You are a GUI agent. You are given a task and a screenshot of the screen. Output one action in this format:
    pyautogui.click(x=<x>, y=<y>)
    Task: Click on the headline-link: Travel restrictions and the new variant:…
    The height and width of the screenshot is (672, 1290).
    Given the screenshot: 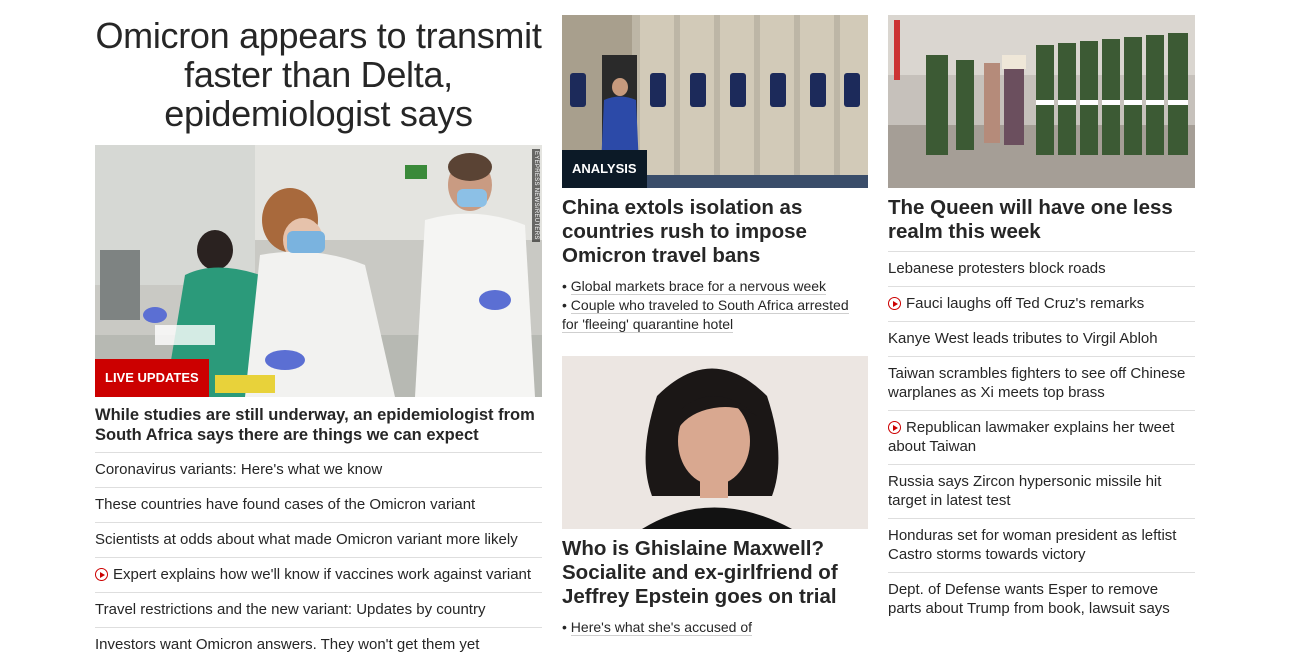 What is the action you would take?
    pyautogui.click(x=318, y=609)
    